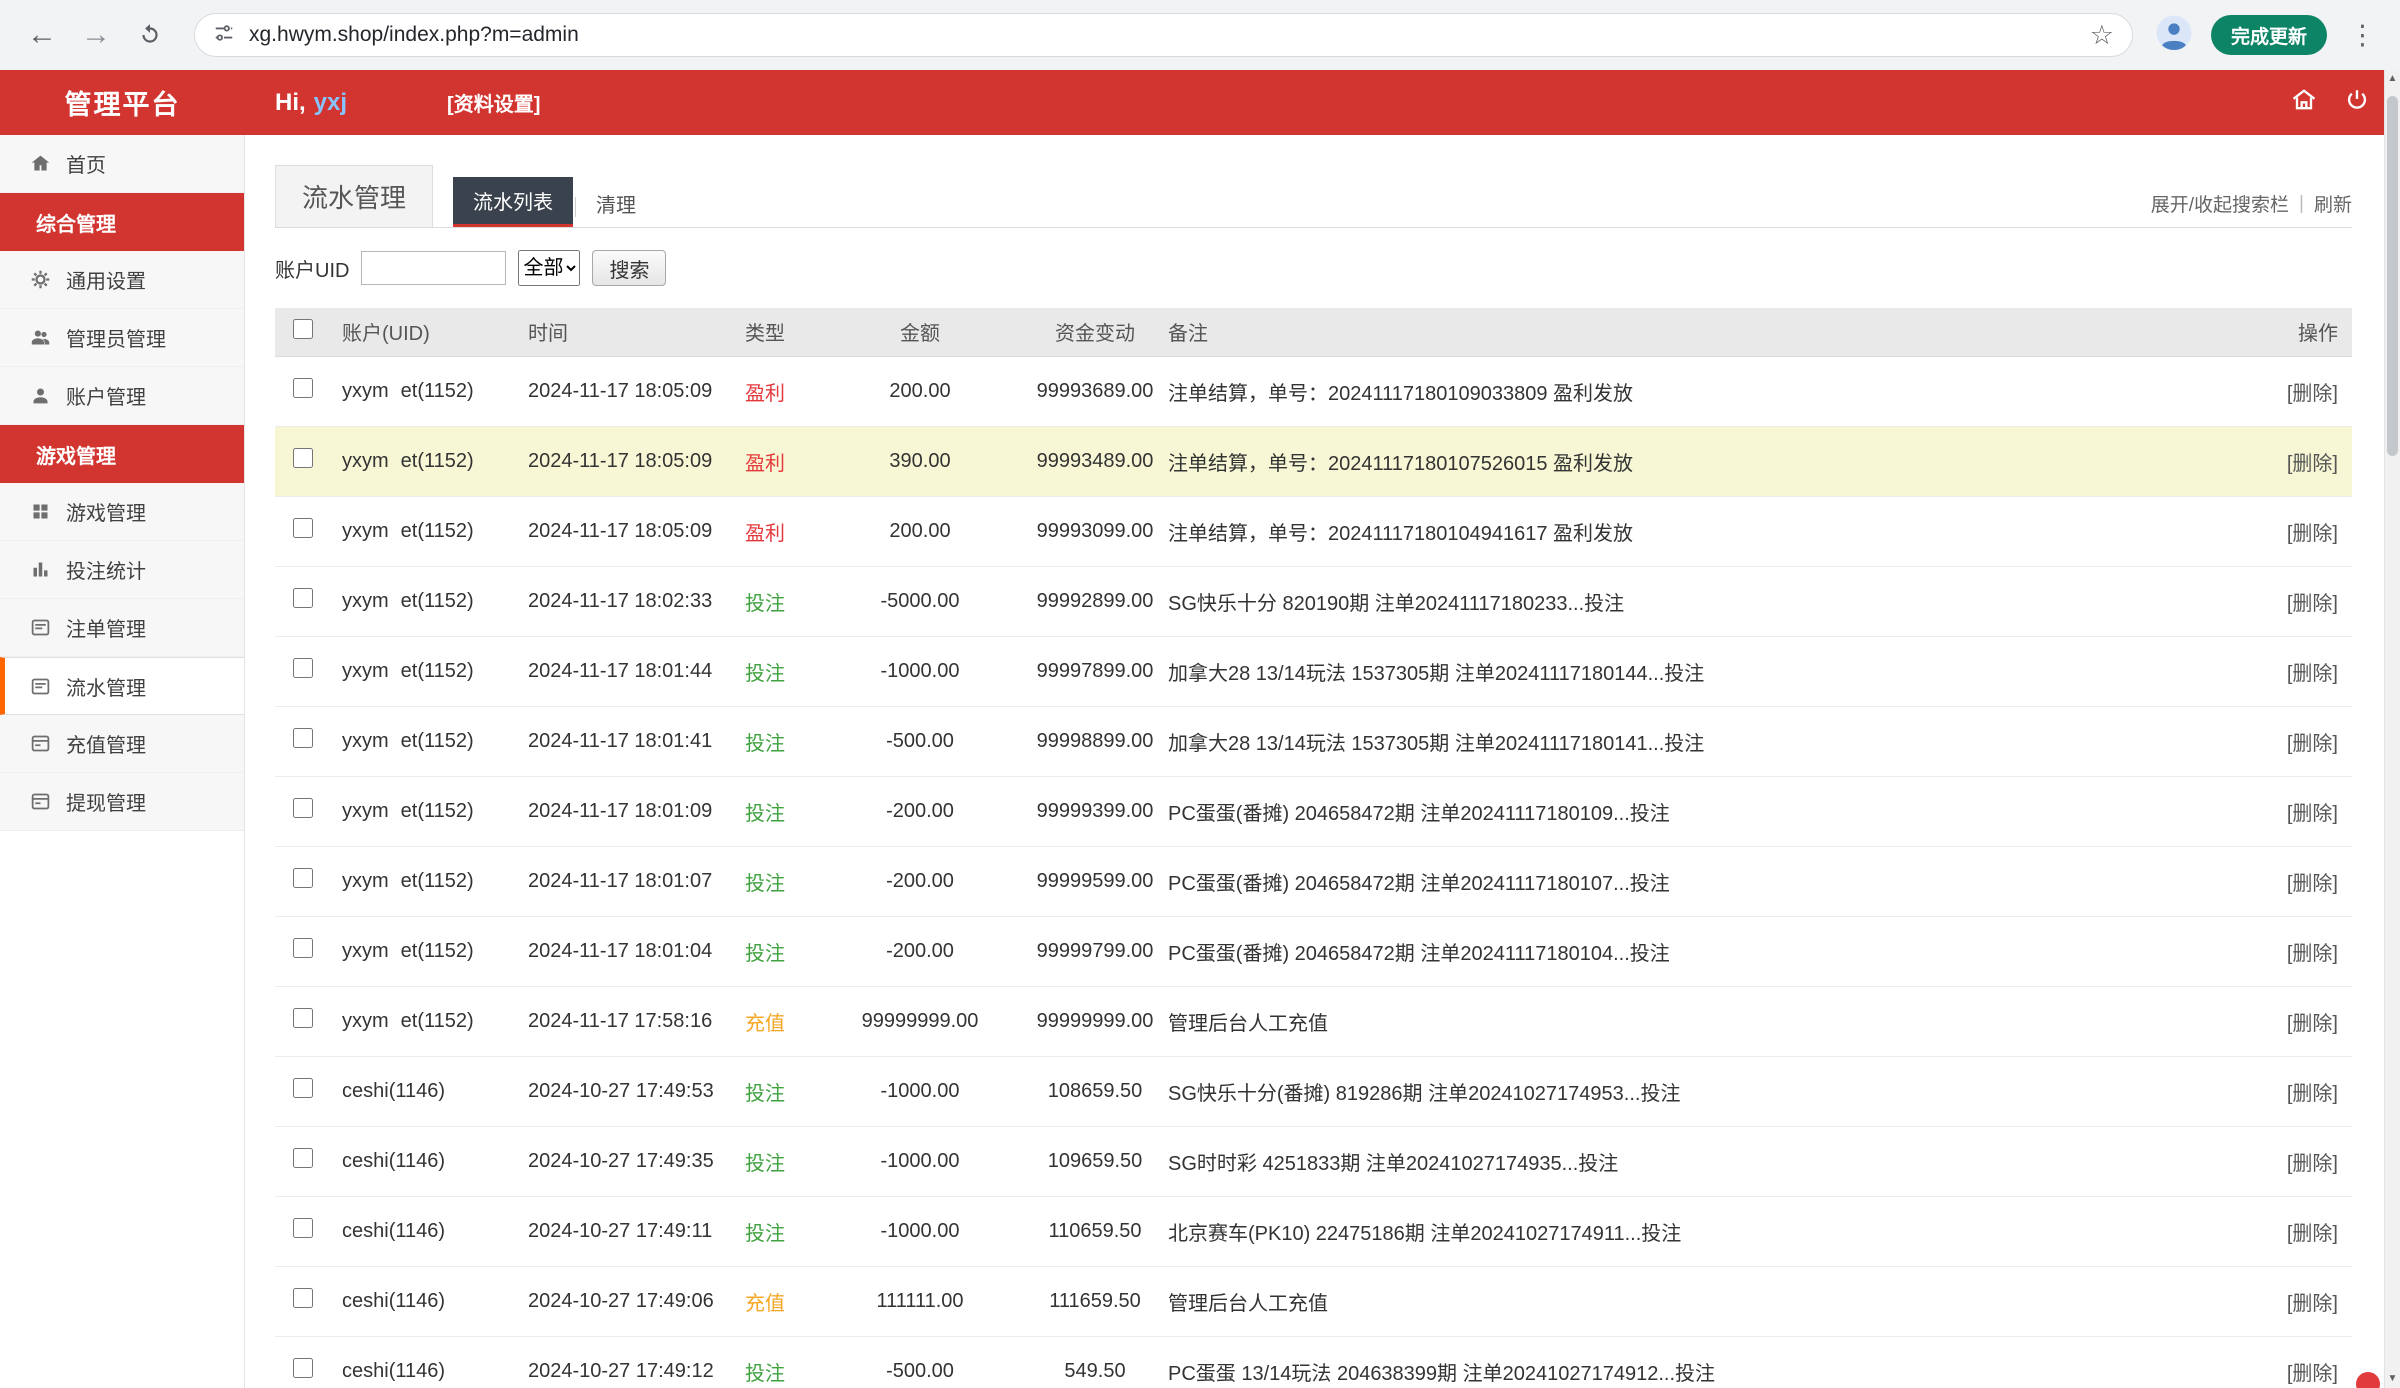 This screenshot has height=1388, width=2400. I want to click on balance-cell: 99997899.00, so click(1095, 671).